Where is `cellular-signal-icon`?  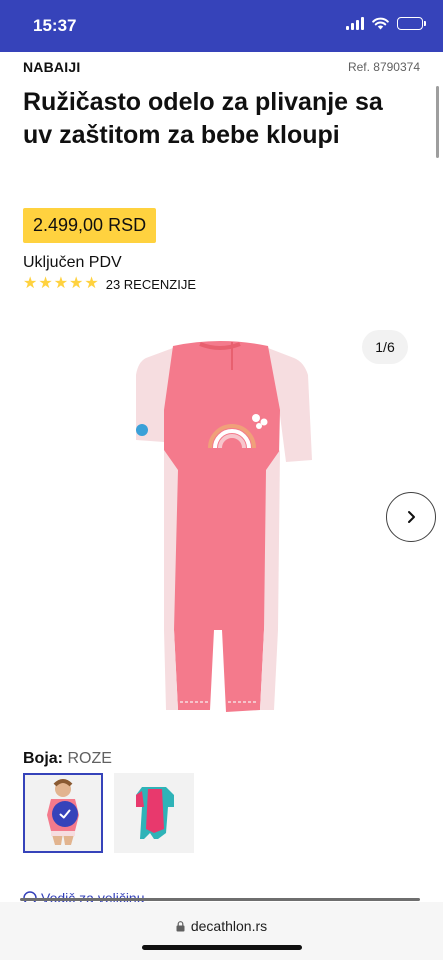
cellular-signal-icon is located at coordinates (355, 23).